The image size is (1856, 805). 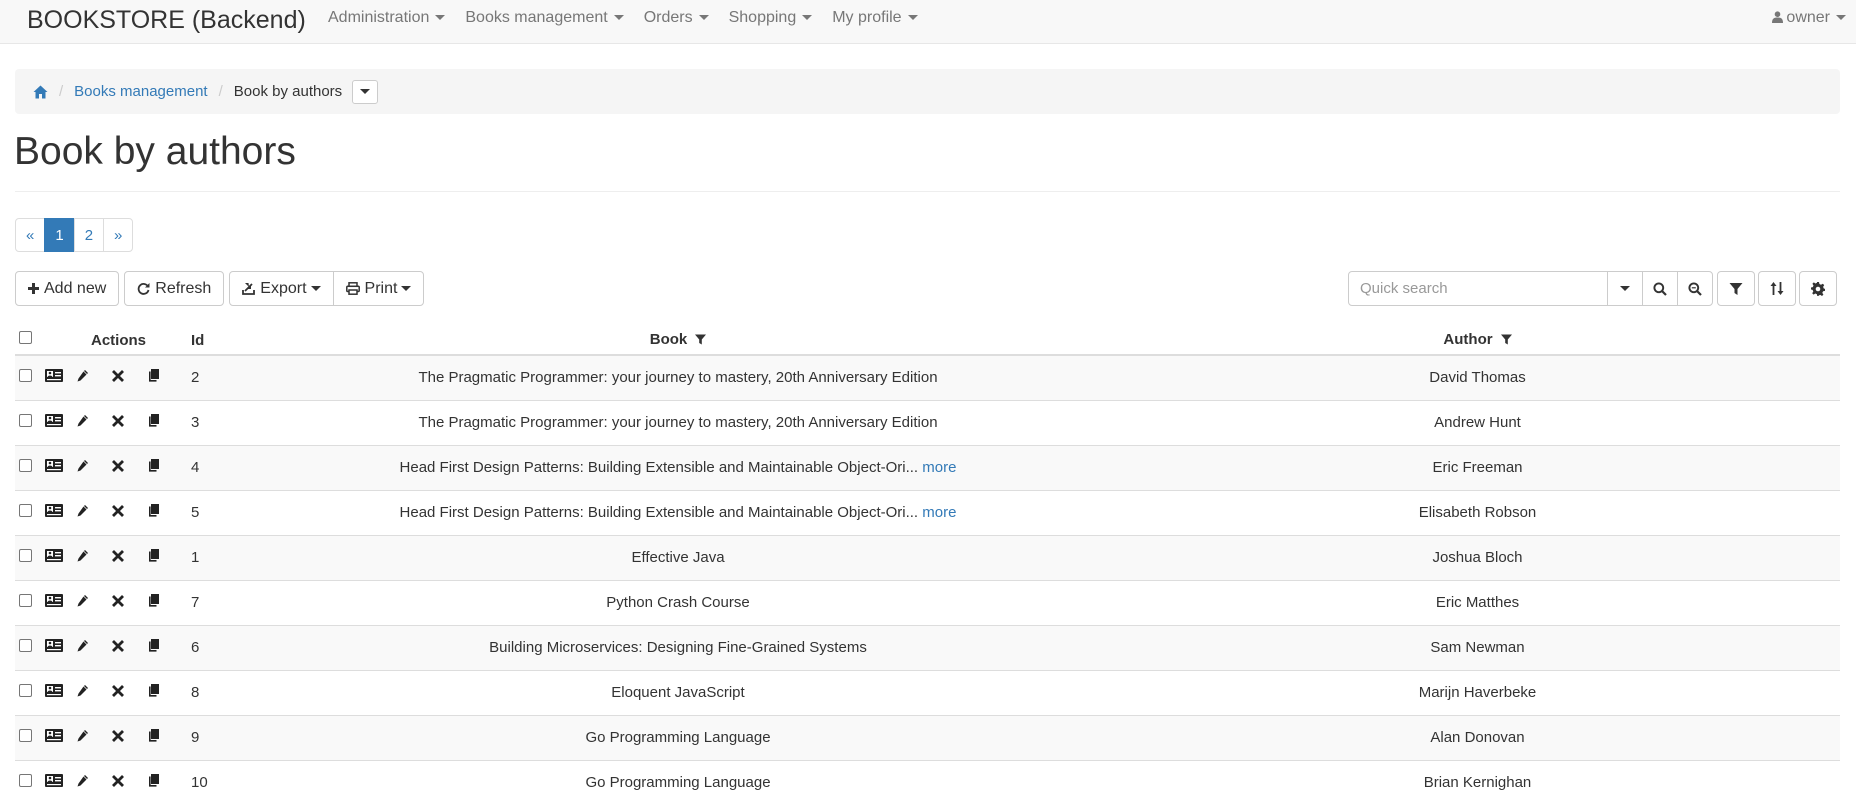 What do you see at coordinates (875, 19) in the screenshot?
I see `nav-item-my-profile: My profile` at bounding box center [875, 19].